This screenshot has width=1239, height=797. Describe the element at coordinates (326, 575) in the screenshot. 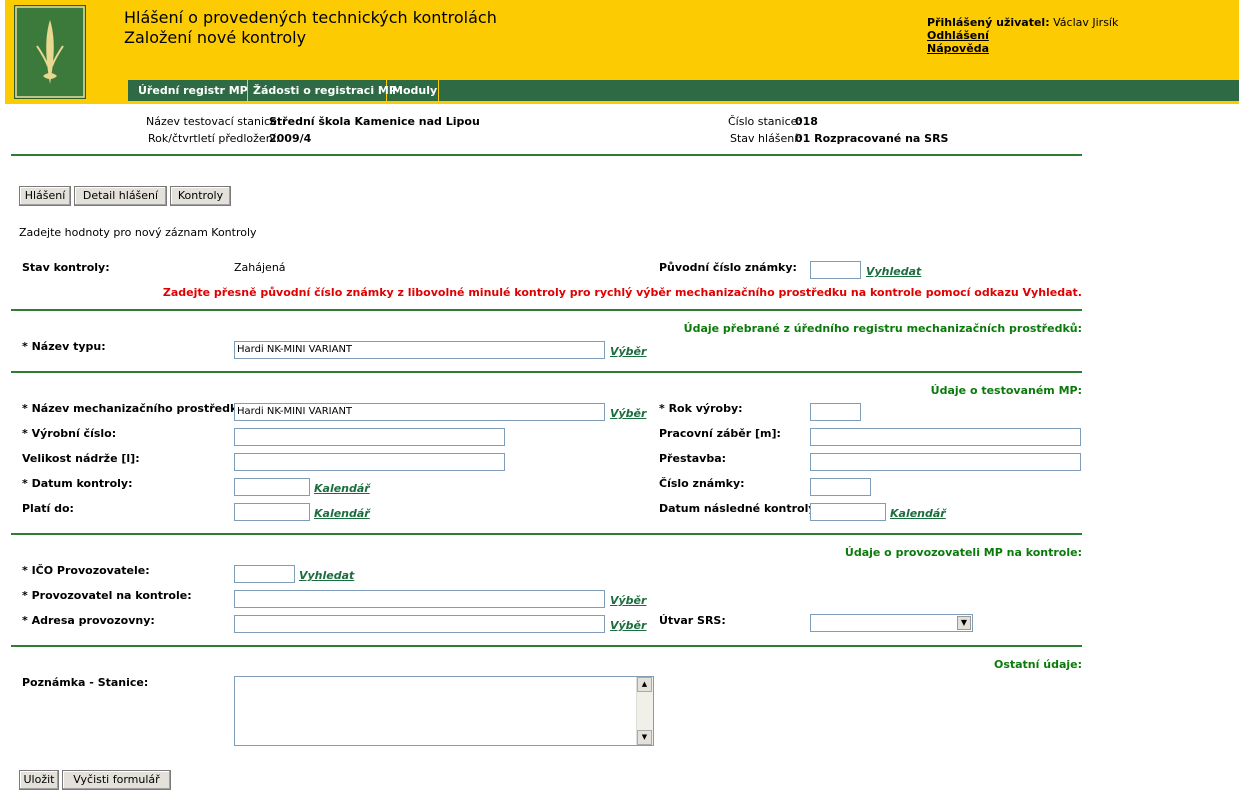

I see `ico-search-link: Vyhledat` at that location.